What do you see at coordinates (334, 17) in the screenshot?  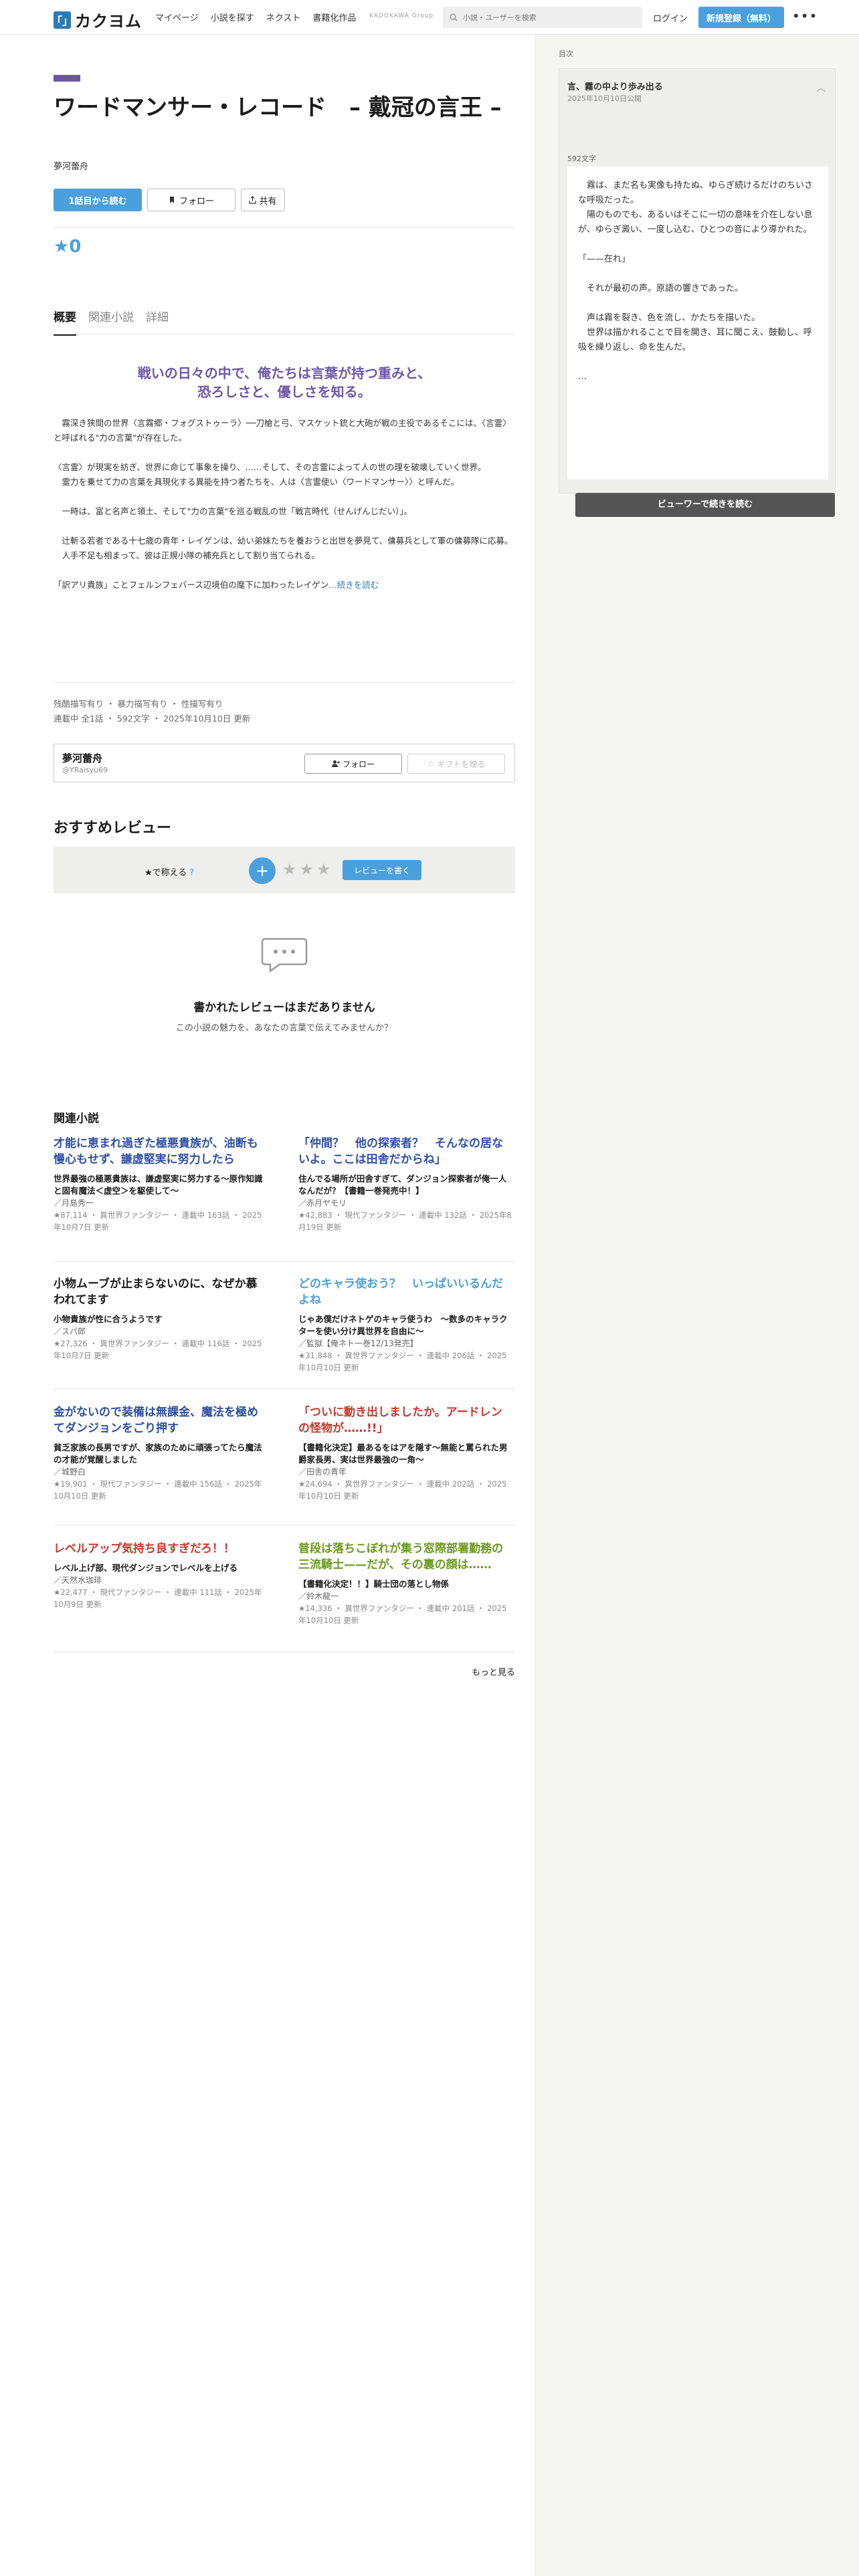 I see `nav-published: 書籍化作品` at bounding box center [334, 17].